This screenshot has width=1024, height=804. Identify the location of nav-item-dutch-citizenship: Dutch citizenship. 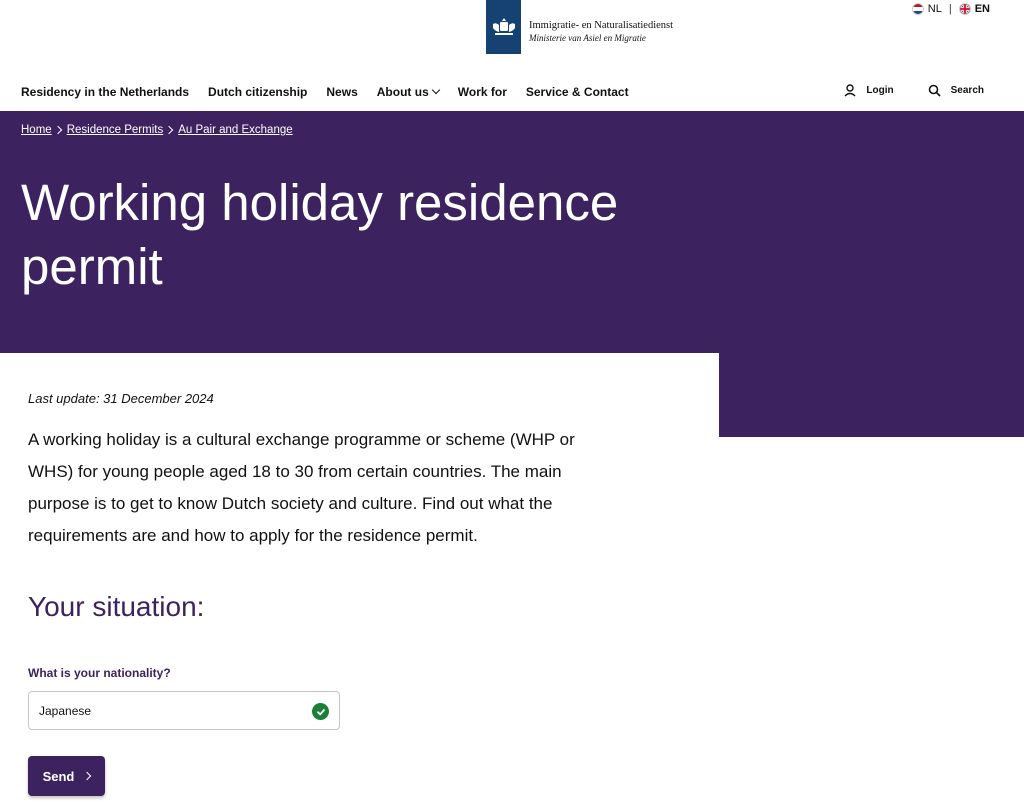
(257, 92).